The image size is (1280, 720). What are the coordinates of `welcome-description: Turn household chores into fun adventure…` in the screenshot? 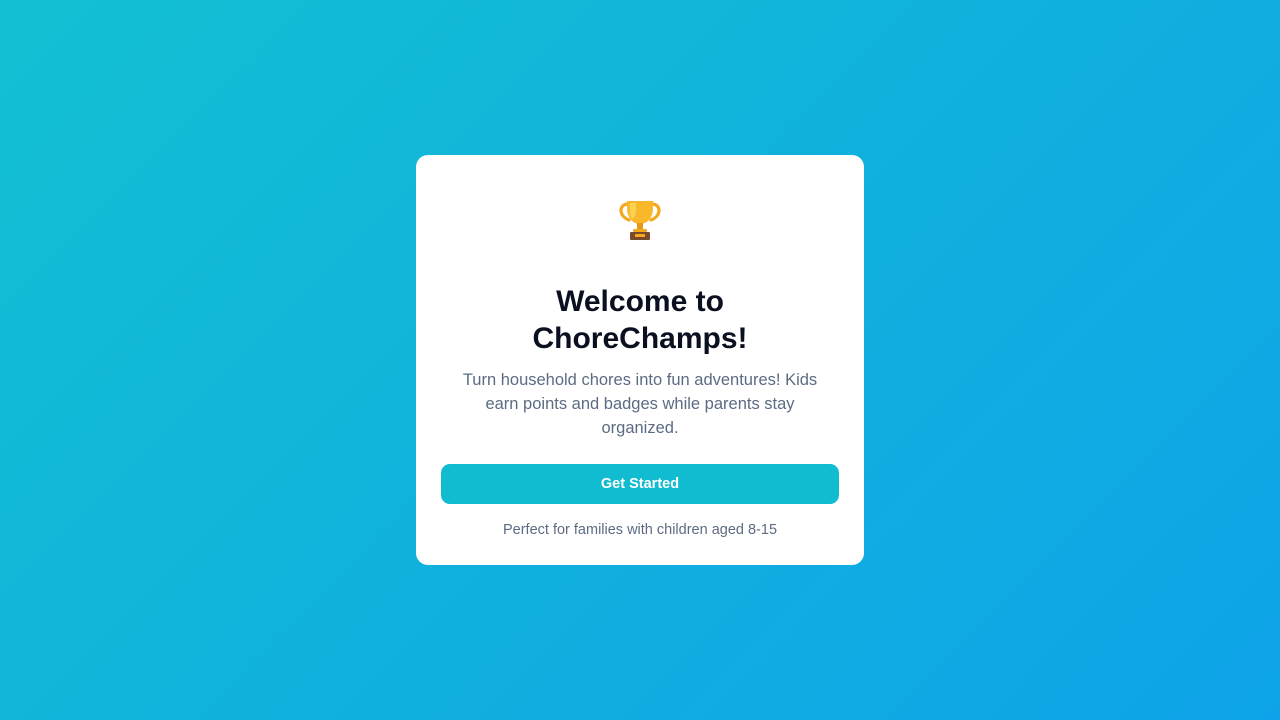 It's located at (640, 404).